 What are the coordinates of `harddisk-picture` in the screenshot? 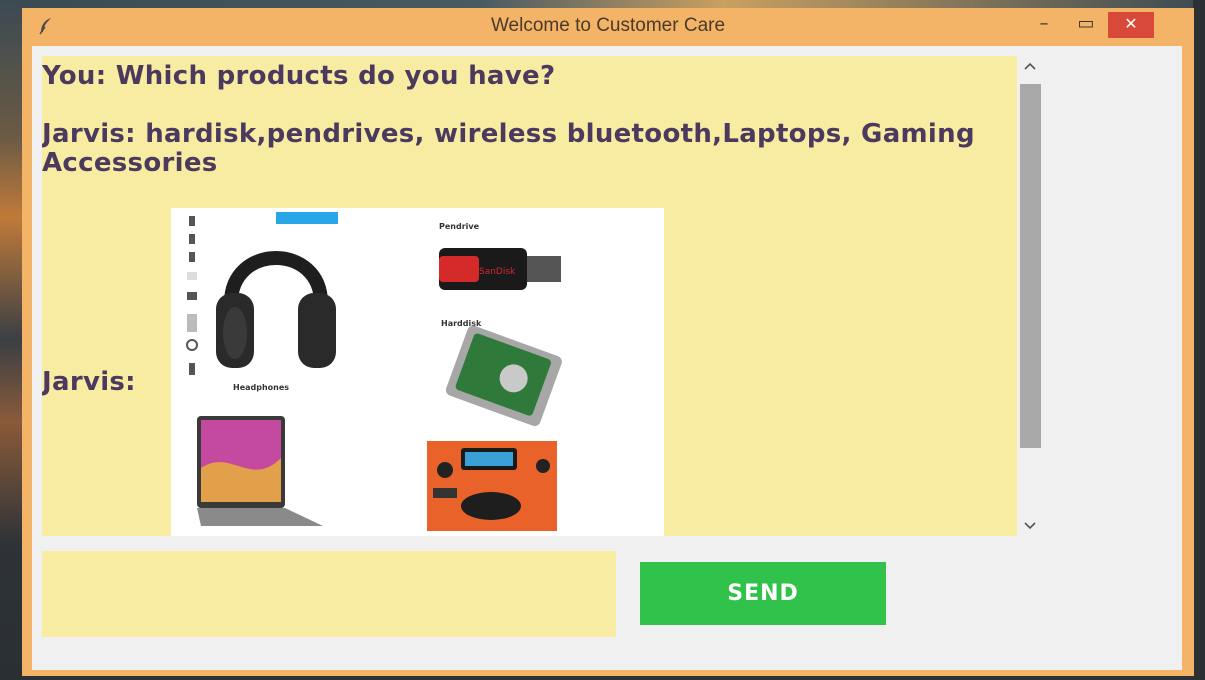 It's located at (503, 376).